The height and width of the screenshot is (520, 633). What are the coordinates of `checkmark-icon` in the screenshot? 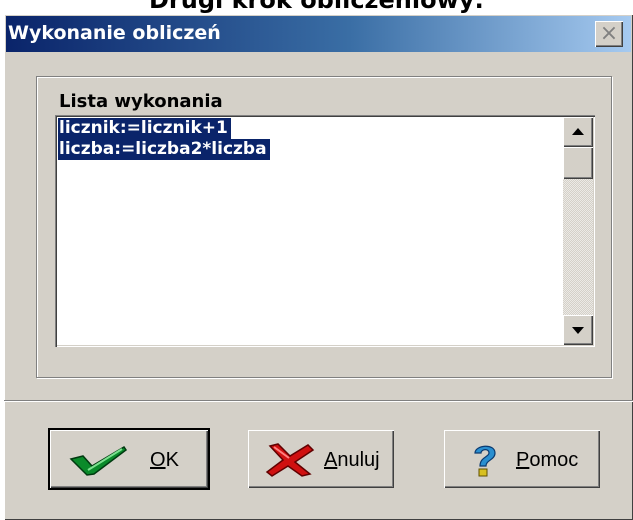 It's located at (99, 464).